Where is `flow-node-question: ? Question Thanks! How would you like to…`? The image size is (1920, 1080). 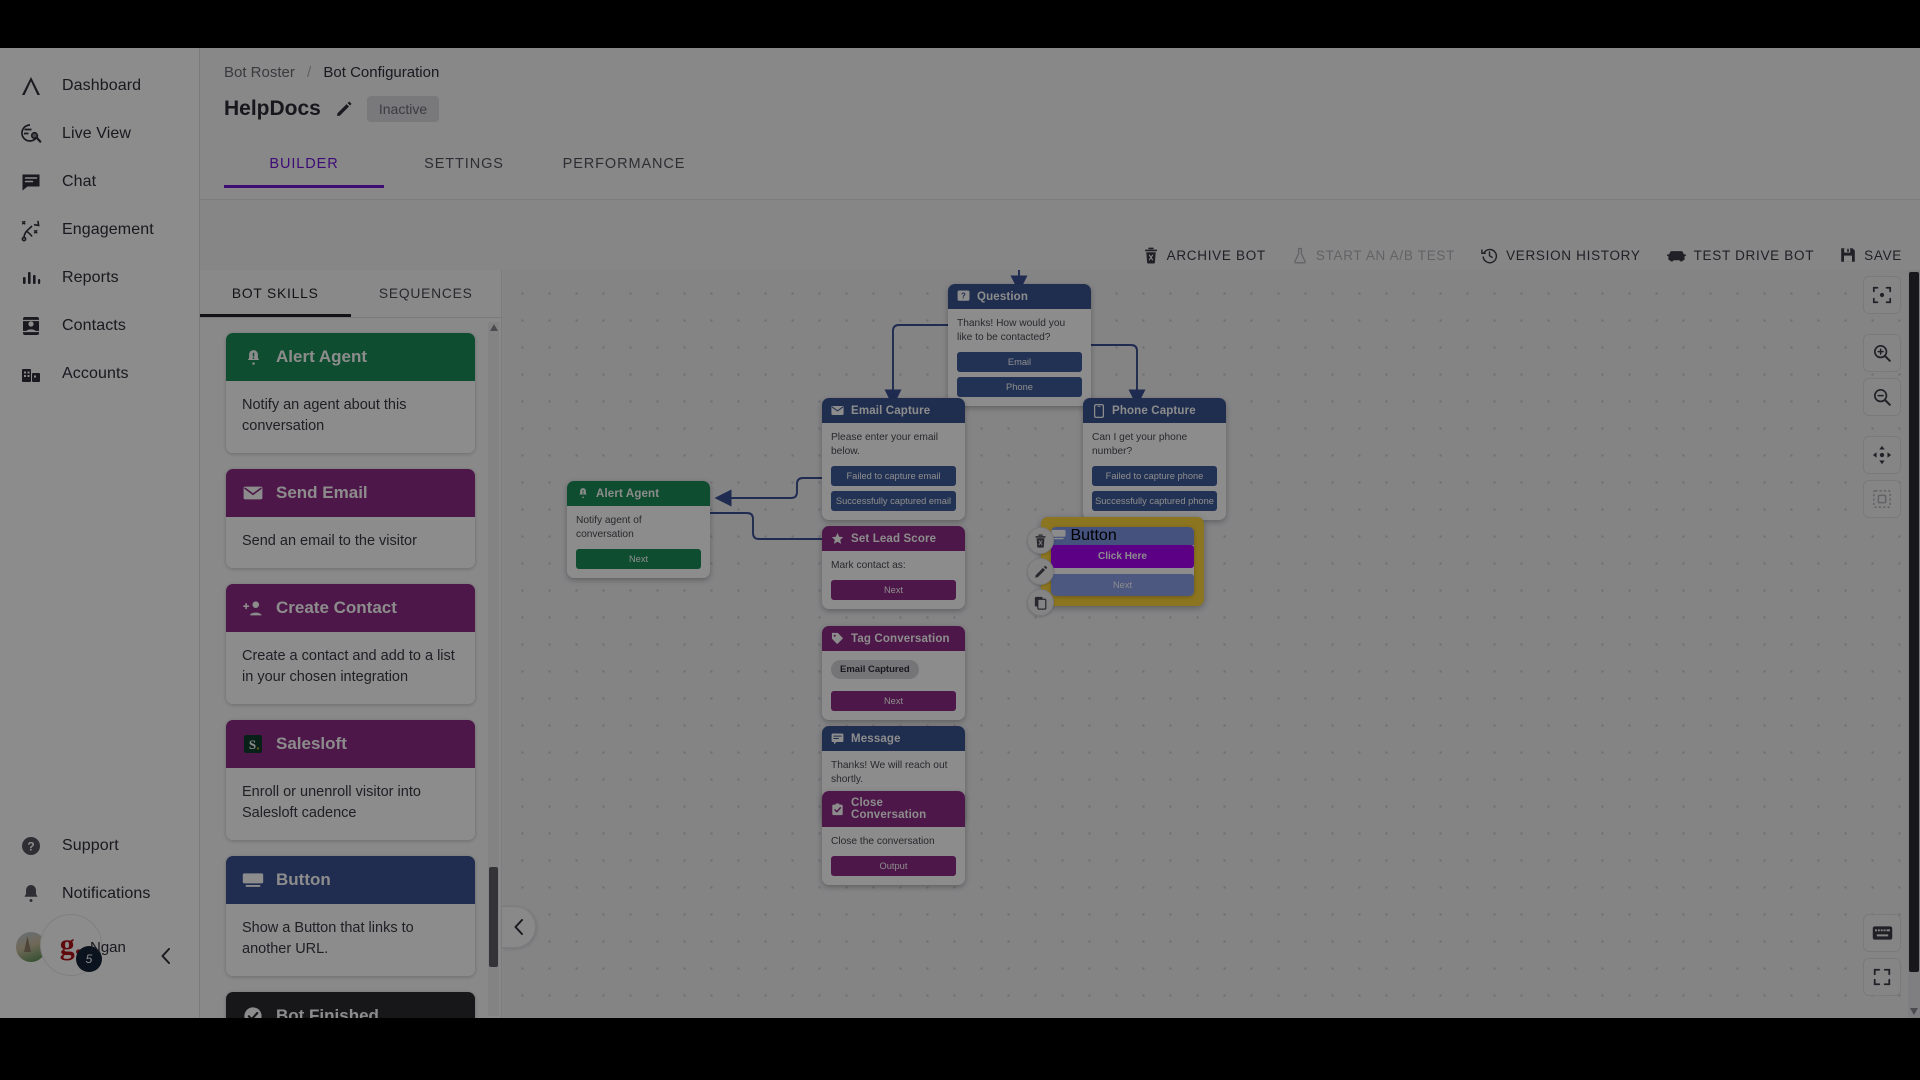
flow-node-question: ? Question Thanks! How would you like to… is located at coordinates (1019, 345).